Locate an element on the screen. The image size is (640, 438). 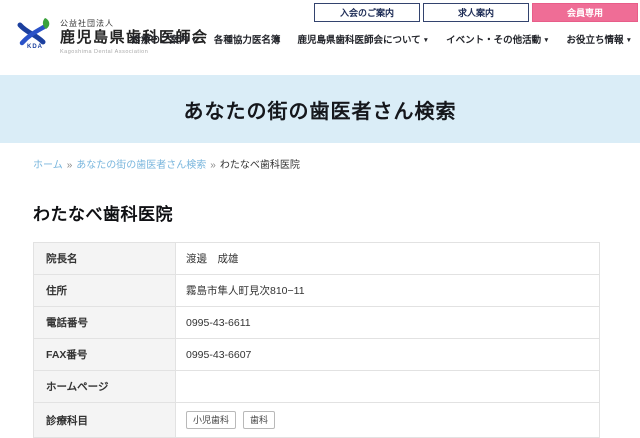
hero-title: あなたの街の歯医者さん検索 is located at coordinates (320, 111).